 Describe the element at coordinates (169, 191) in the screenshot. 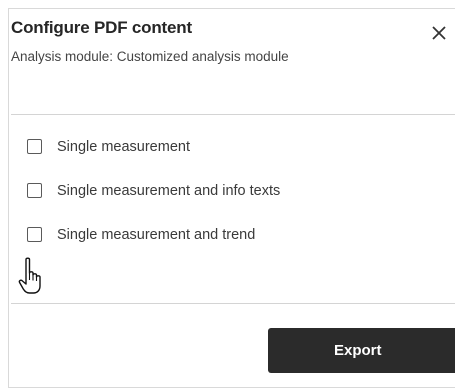

I see `option-label: Single measurement and info texts` at that location.